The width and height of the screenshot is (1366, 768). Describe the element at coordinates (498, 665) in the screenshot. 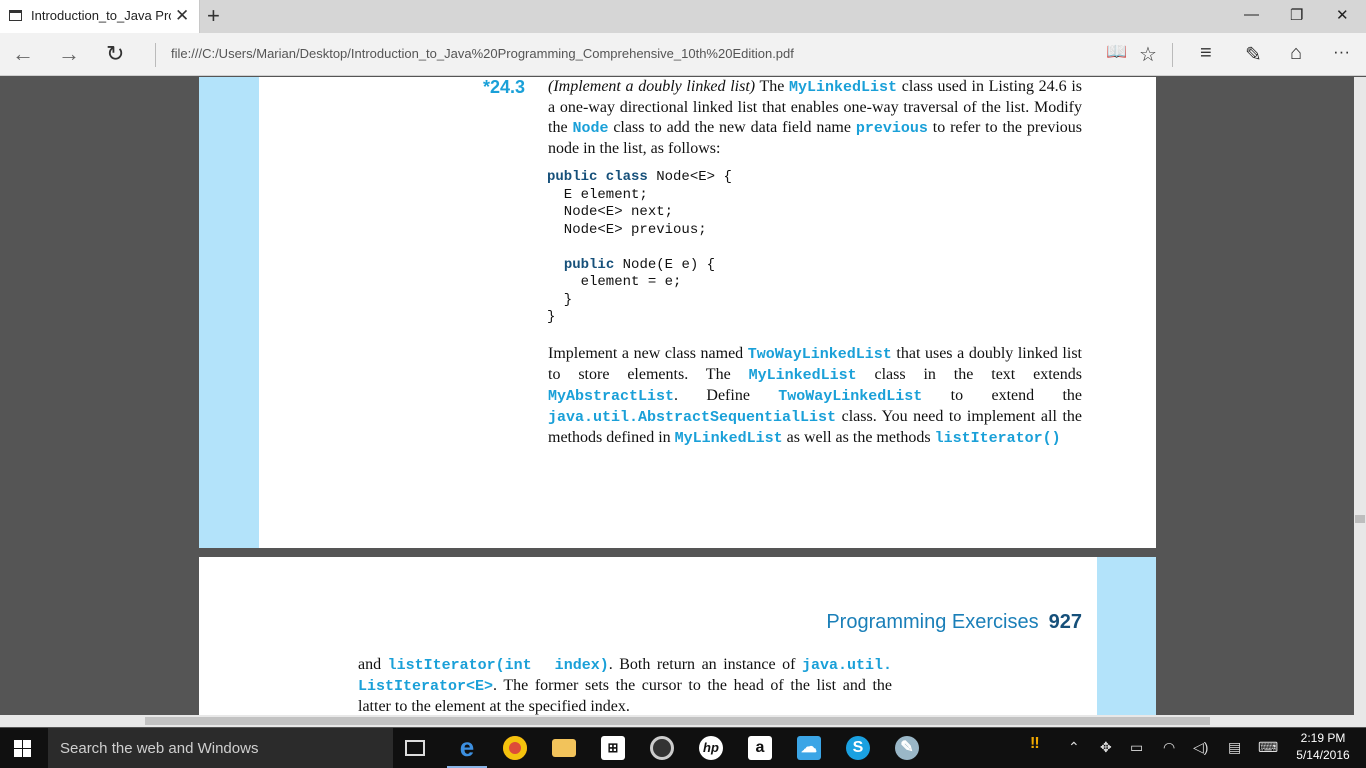

I see `code-term: listIterator(int index)` at that location.